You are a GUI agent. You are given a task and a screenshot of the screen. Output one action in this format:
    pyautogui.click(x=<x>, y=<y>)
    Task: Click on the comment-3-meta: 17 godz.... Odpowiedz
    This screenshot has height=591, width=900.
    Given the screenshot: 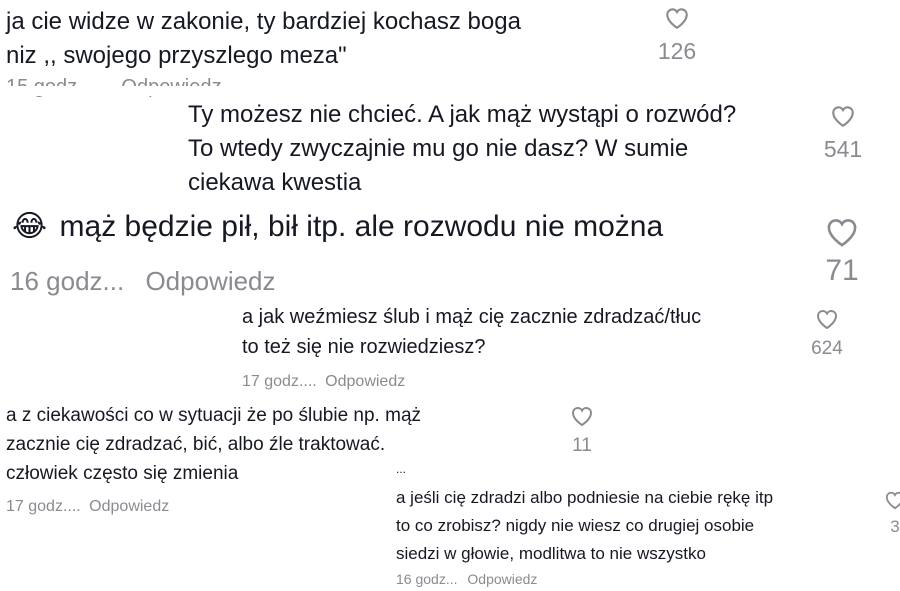 What is the action you would take?
    pyautogui.click(x=323, y=382)
    